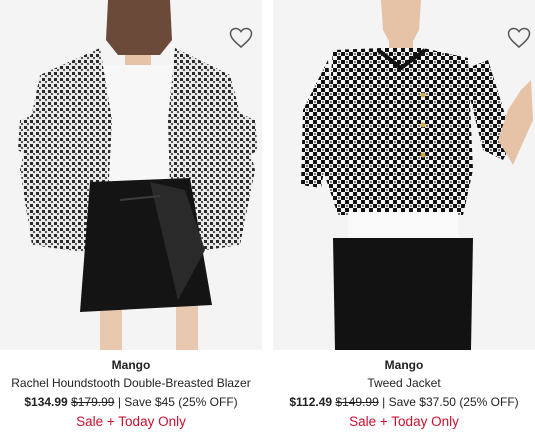 This screenshot has height=435, width=535. Describe the element at coordinates (450, 402) in the screenshot. I see `savings-text: | Save $37.50 (25% OFF)` at that location.